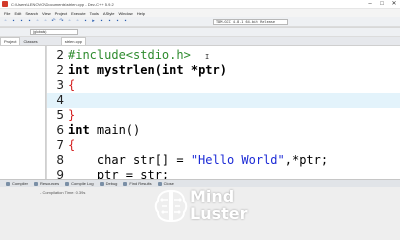 The height and width of the screenshot is (240, 400). Describe the element at coordinates (23, 112) in the screenshot. I see `project-panel` at that location.